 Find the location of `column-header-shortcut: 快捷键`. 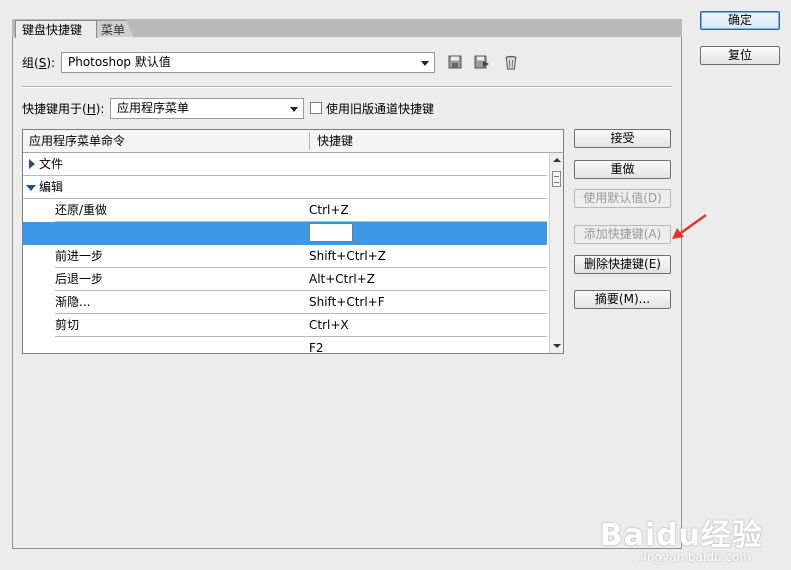

column-header-shortcut: 快捷键 is located at coordinates (335, 141).